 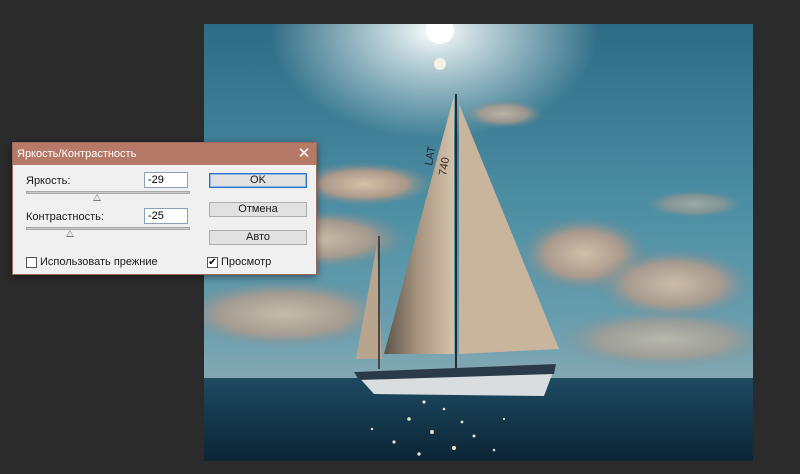 What do you see at coordinates (65, 217) in the screenshot?
I see `contrast-label: Контрастность:` at bounding box center [65, 217].